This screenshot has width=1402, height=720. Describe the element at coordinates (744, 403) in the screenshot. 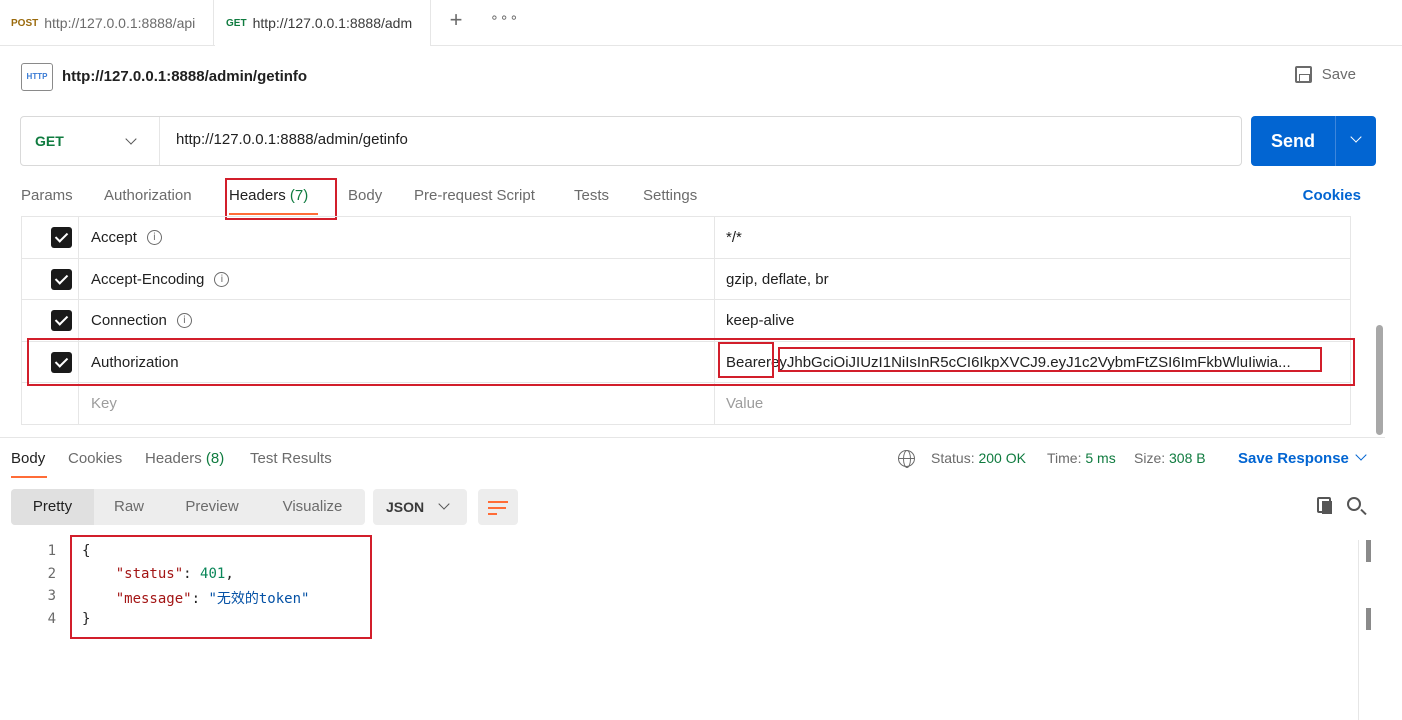

I see `new-header-value-input: Value` at that location.